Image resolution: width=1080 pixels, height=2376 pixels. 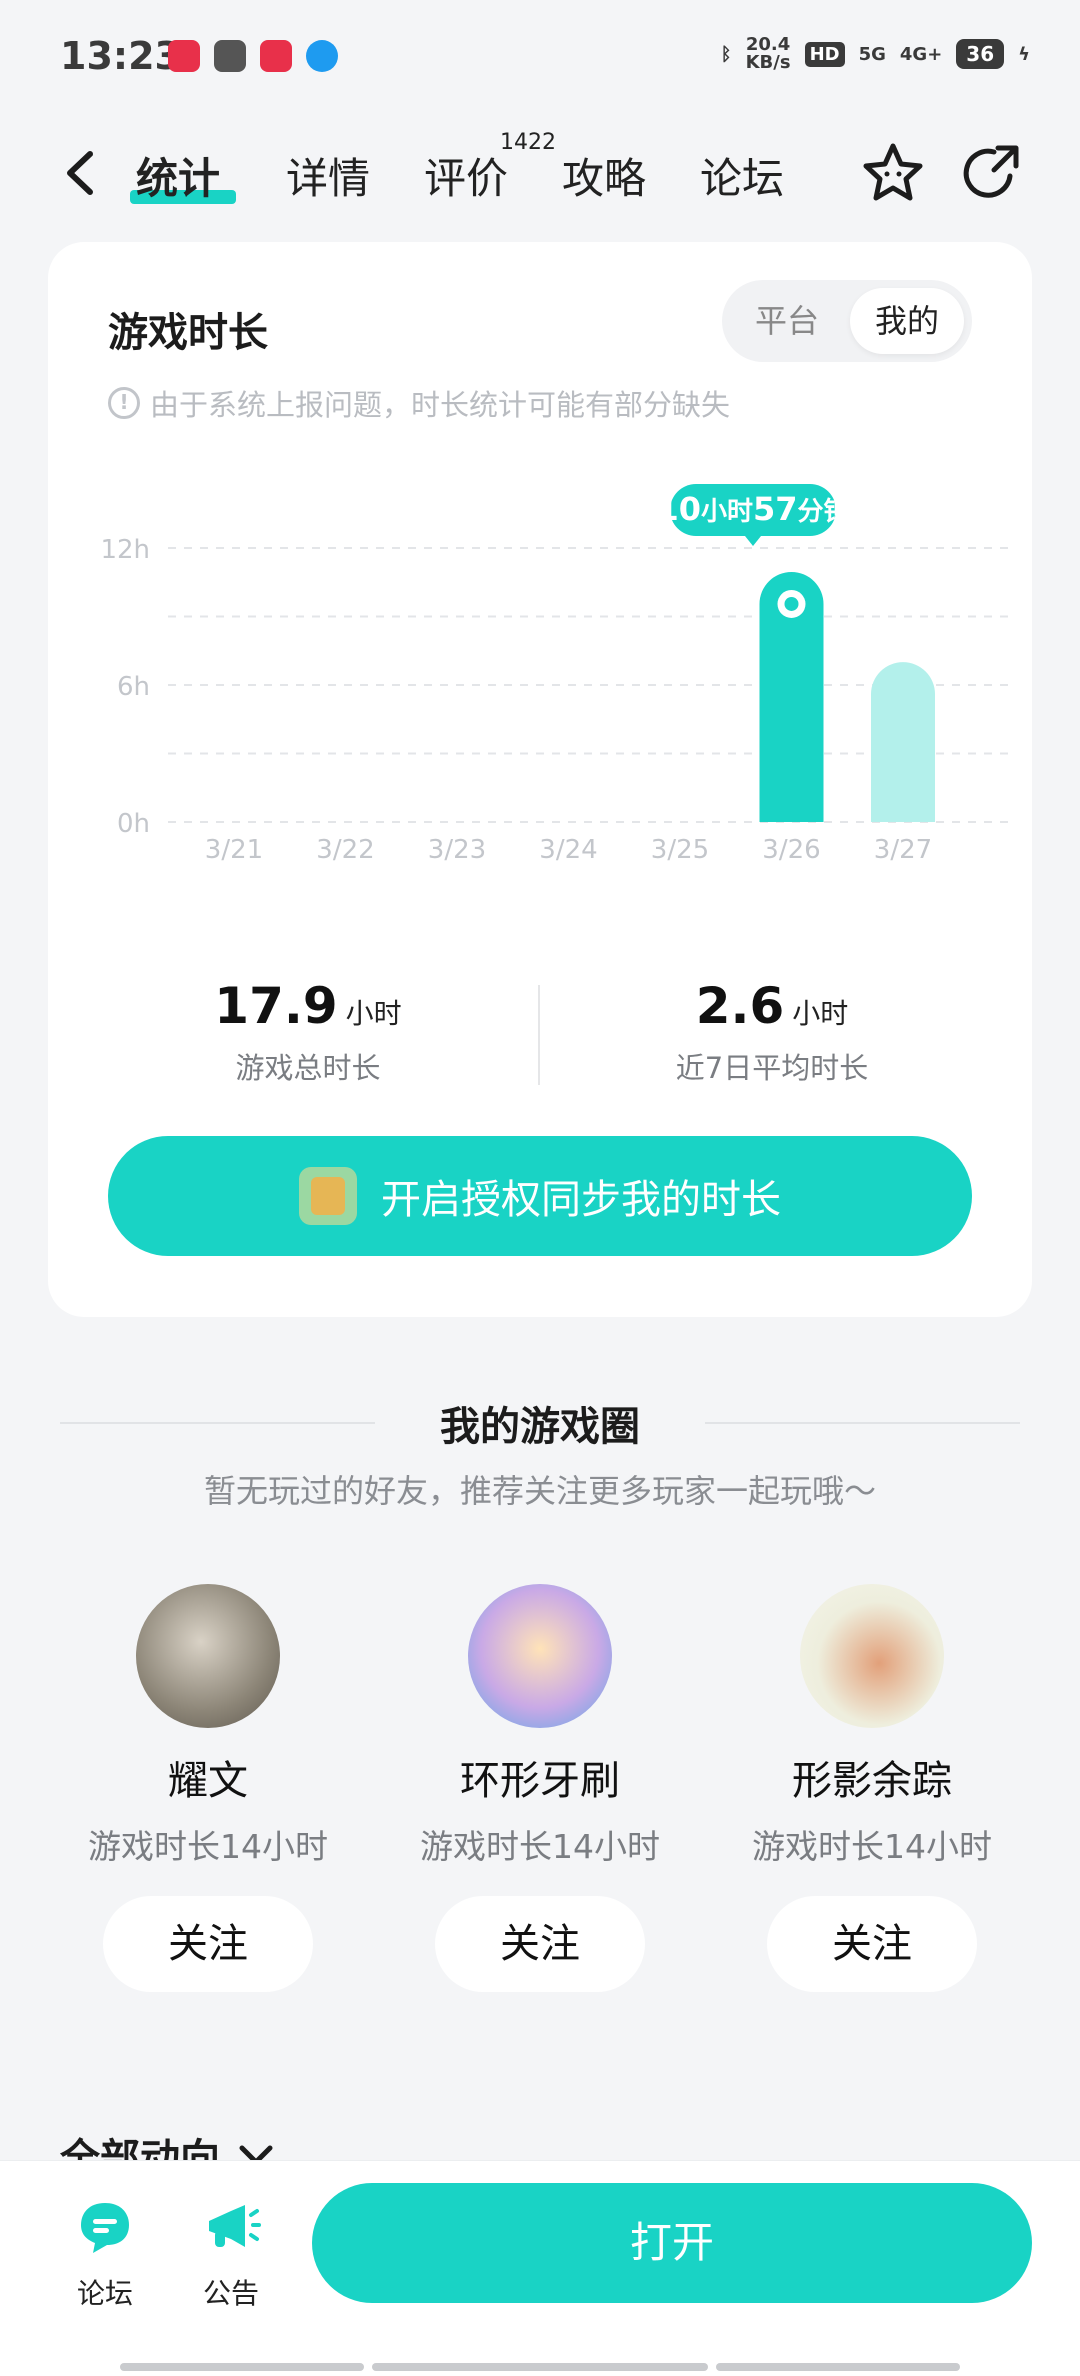 I want to click on average-playtime: 2.6 小时 近7日平均时长, so click(x=772, y=1032).